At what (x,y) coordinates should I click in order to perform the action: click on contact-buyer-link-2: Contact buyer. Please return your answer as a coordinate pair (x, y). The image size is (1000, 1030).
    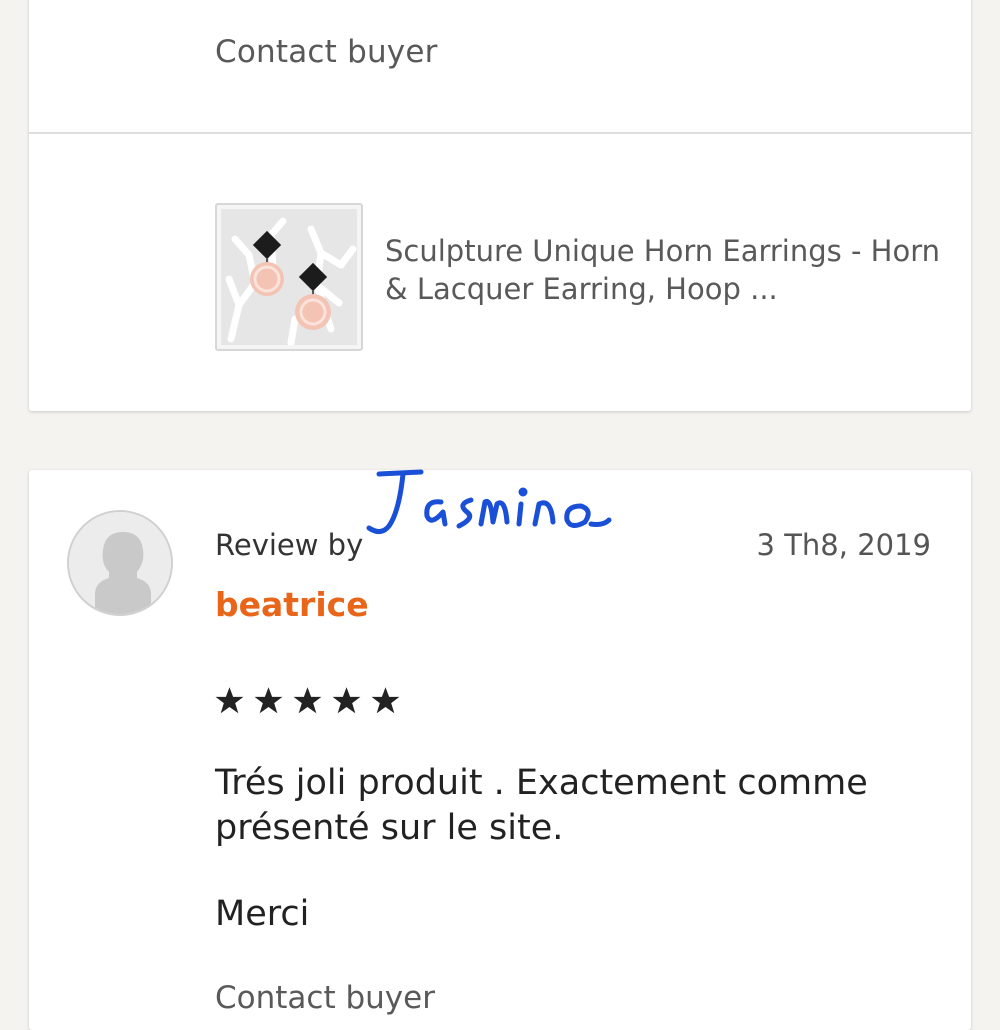
    Looking at the image, I should click on (325, 998).